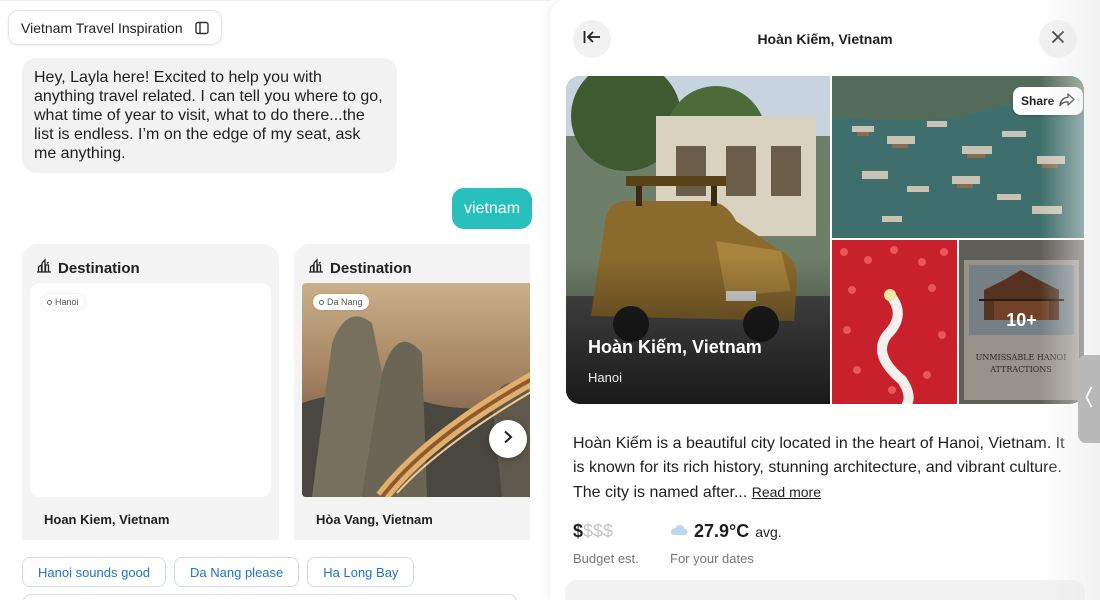 This screenshot has height=600, width=1100. I want to click on location-tag: Hanoi, so click(63, 302).